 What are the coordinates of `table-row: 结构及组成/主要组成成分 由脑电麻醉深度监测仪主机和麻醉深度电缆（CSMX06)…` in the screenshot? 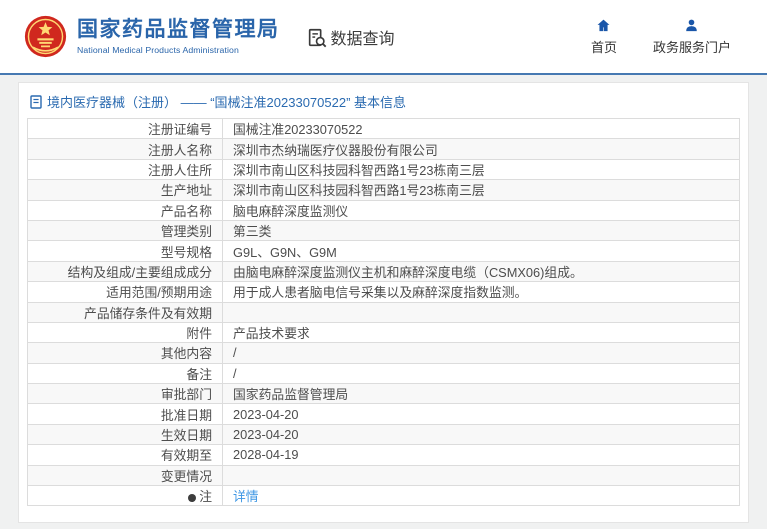 It's located at (383, 271).